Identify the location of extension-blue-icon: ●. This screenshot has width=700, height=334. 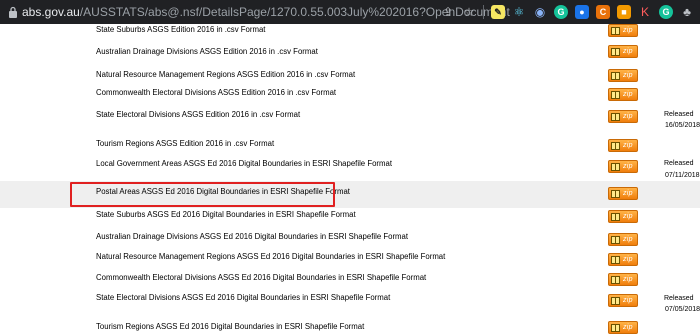
(582, 12).